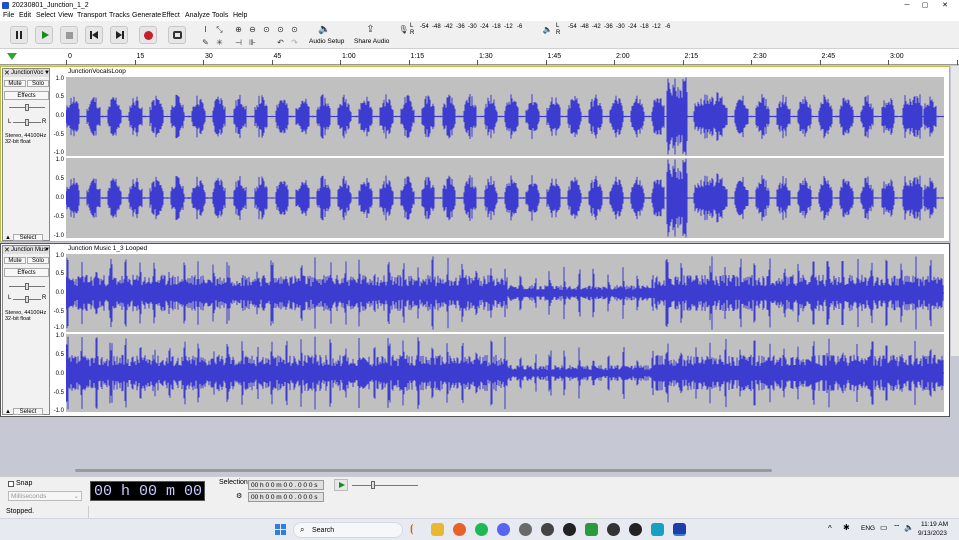  I want to click on vertical-scrollbar, so click(955, 211).